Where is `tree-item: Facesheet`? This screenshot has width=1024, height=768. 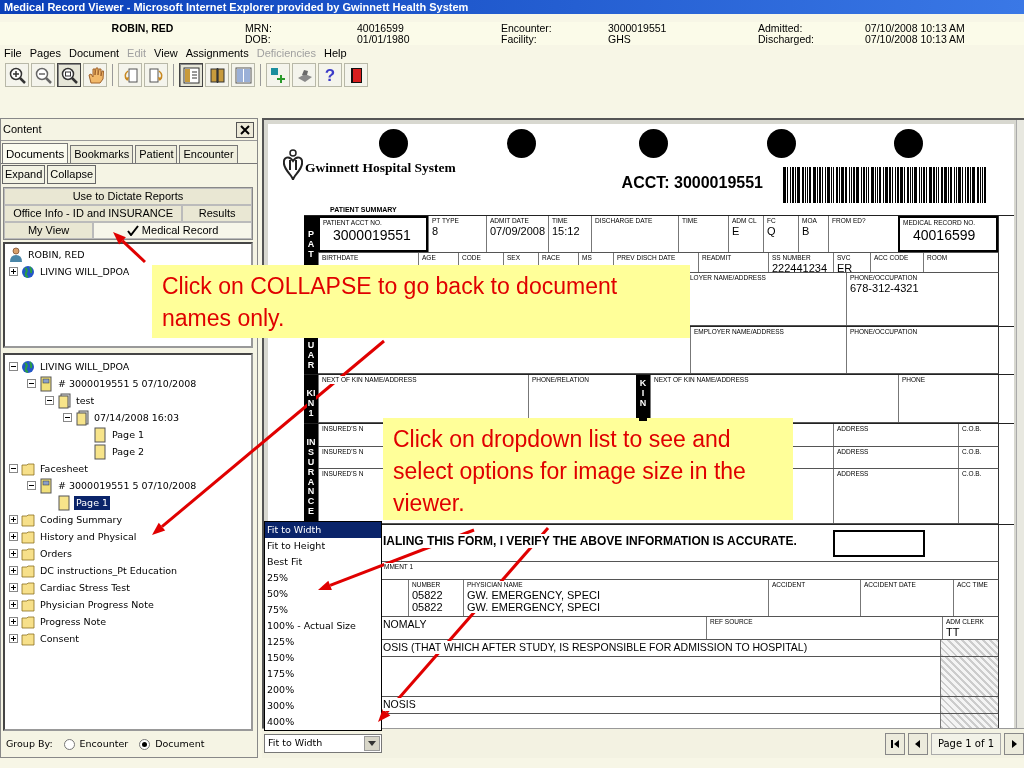
tree-item: Facesheet is located at coordinates (64, 468).